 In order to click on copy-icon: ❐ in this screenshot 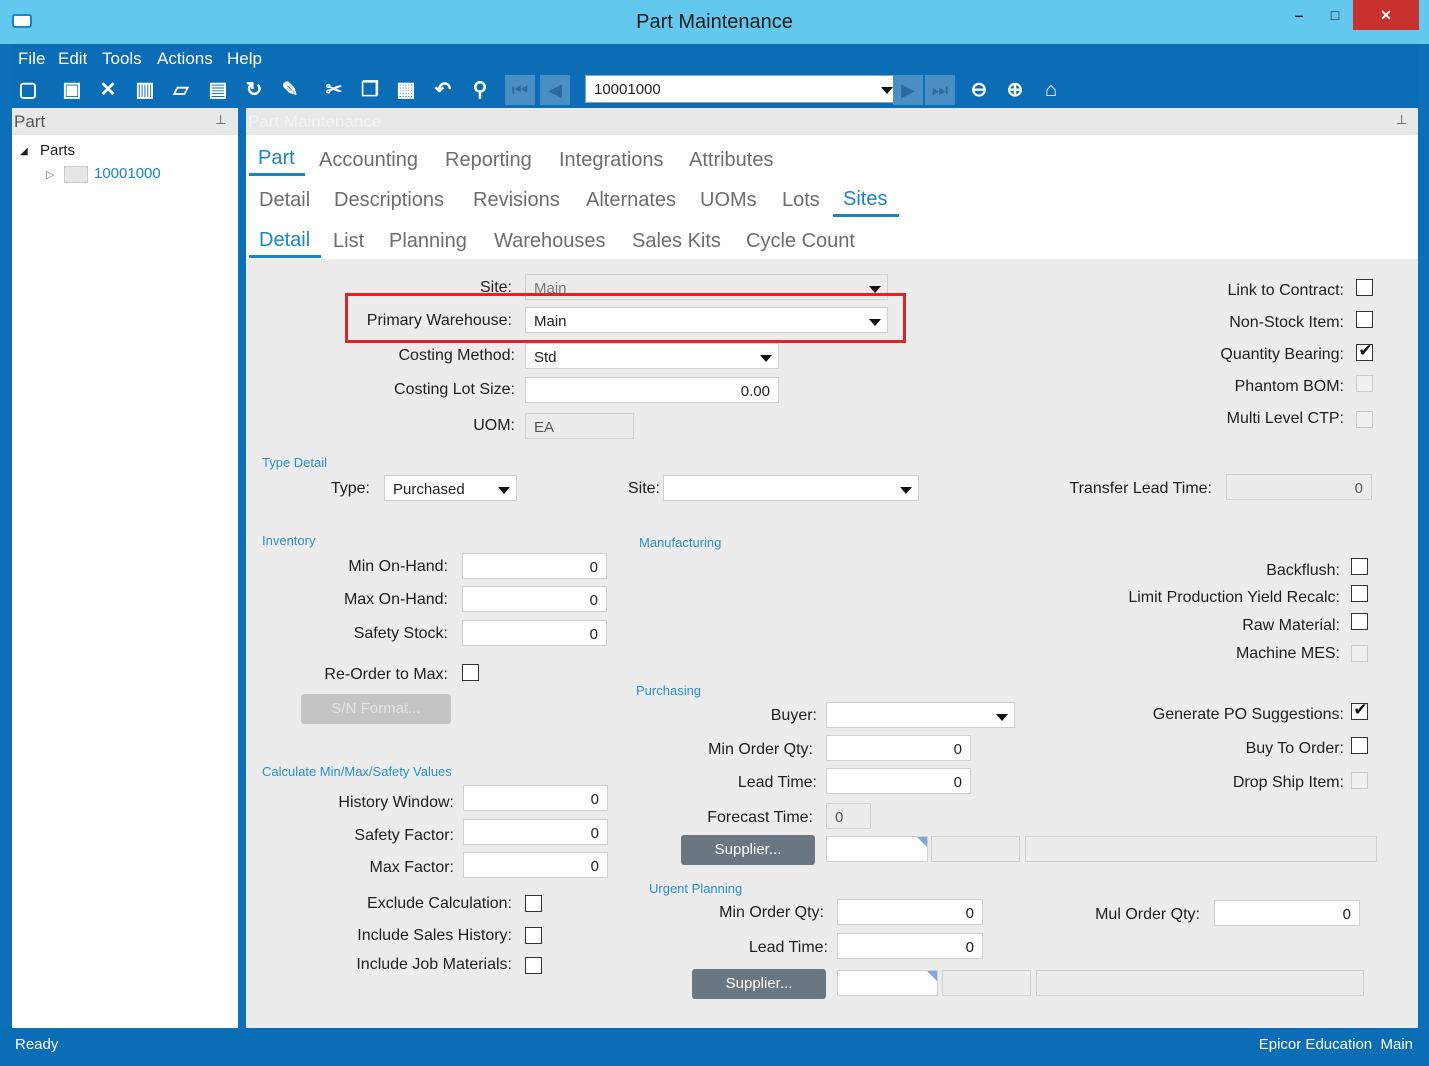, I will do `click(370, 90)`.